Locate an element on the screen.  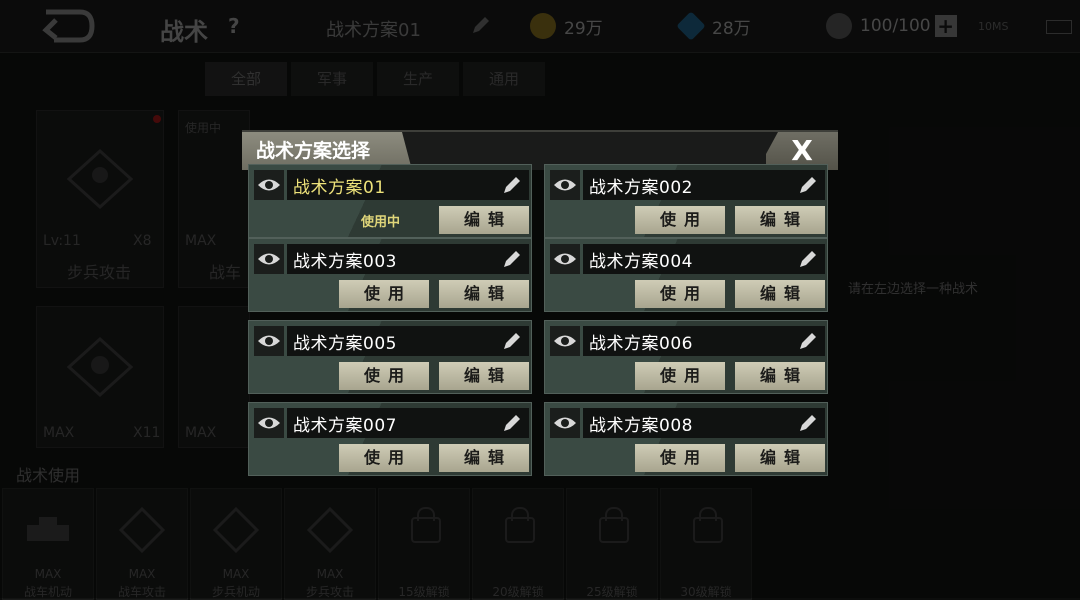
plan-name-bar: 战术方案003 is located at coordinates (408, 259).